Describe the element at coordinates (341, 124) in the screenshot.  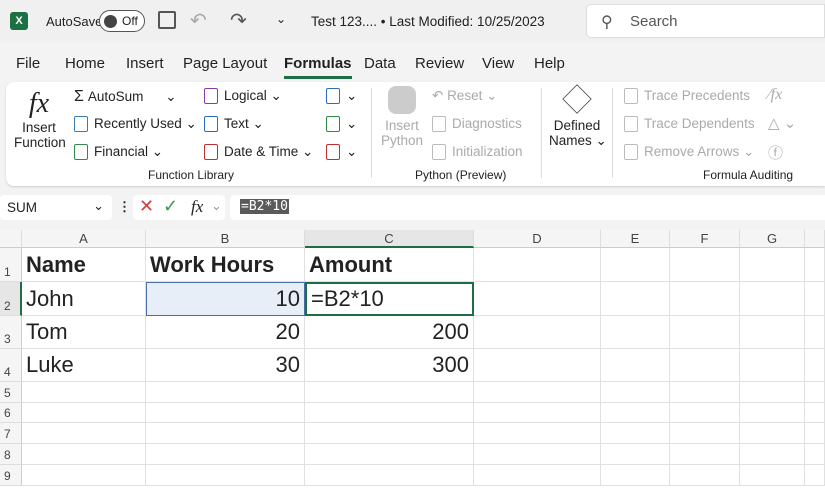
I see `math-trig-button: ⌄` at that location.